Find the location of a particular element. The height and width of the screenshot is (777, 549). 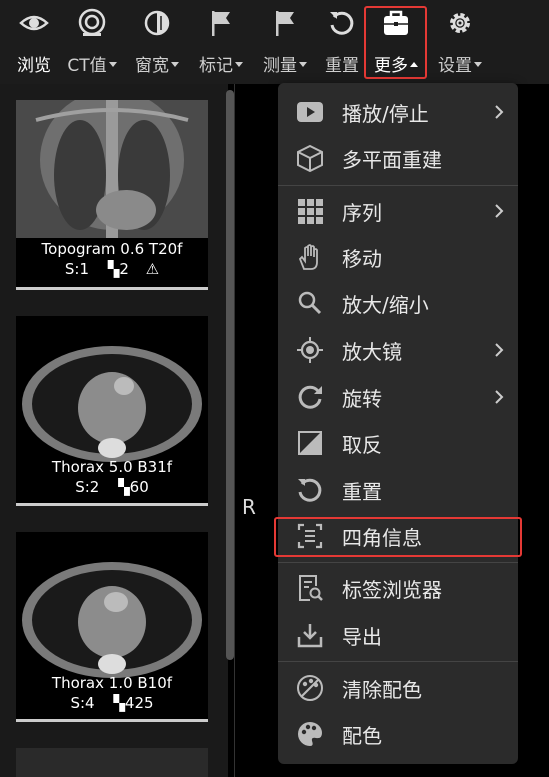

contrast-icon is located at coordinates (157, 23).